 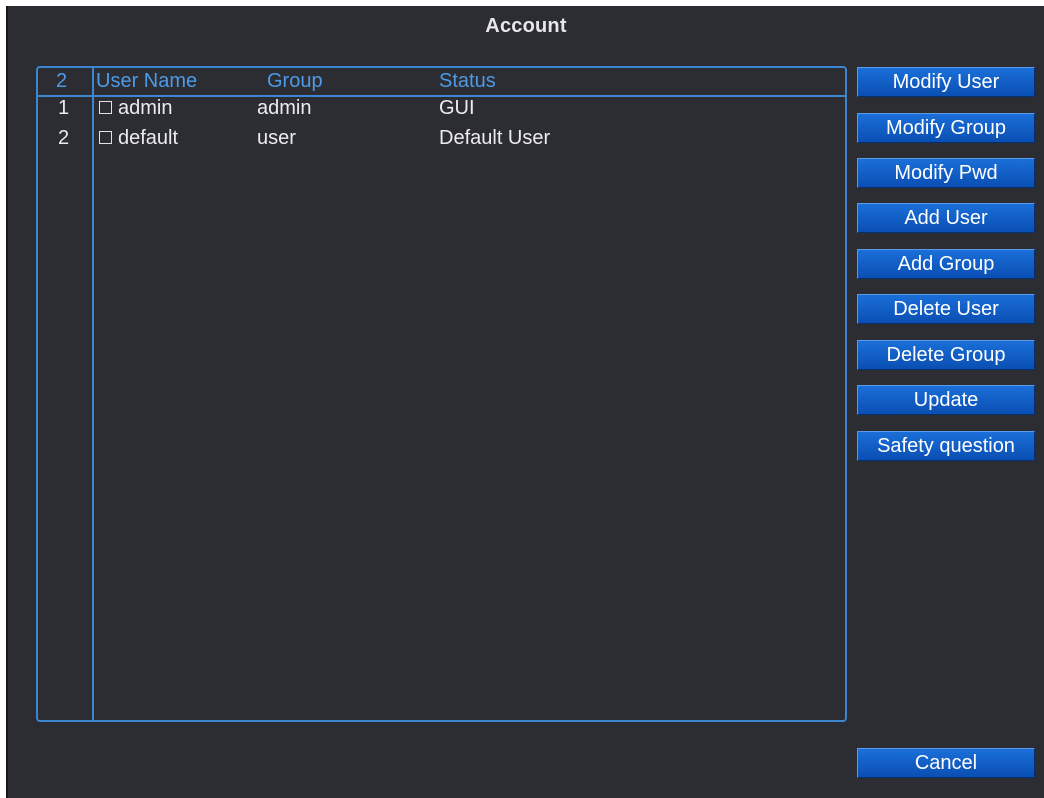 What do you see at coordinates (145, 108) in the screenshot?
I see `row-user-name: admin` at bounding box center [145, 108].